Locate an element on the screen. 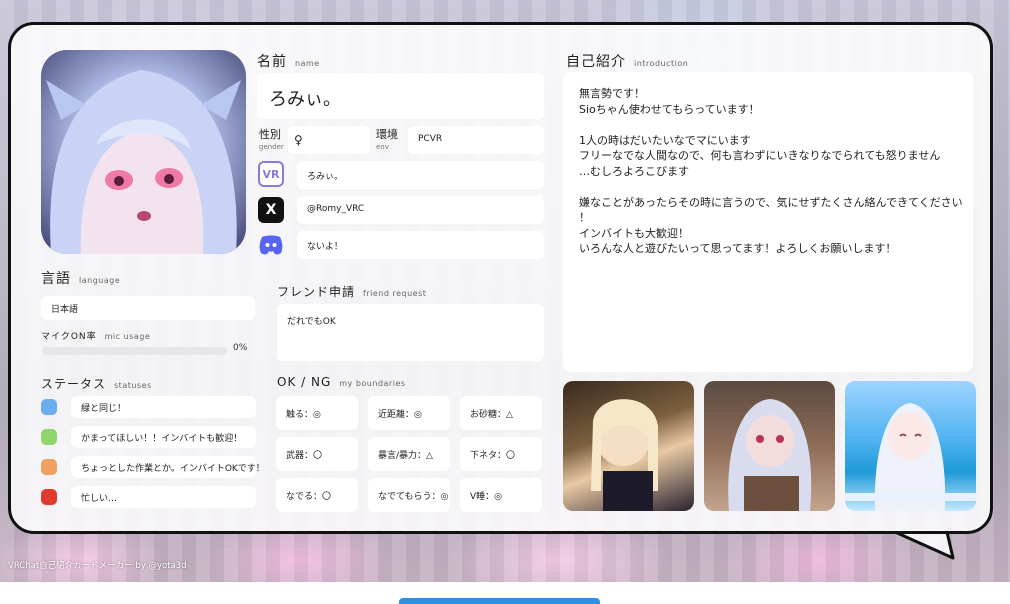  x-account-value: @Romy_VRC is located at coordinates (336, 209).